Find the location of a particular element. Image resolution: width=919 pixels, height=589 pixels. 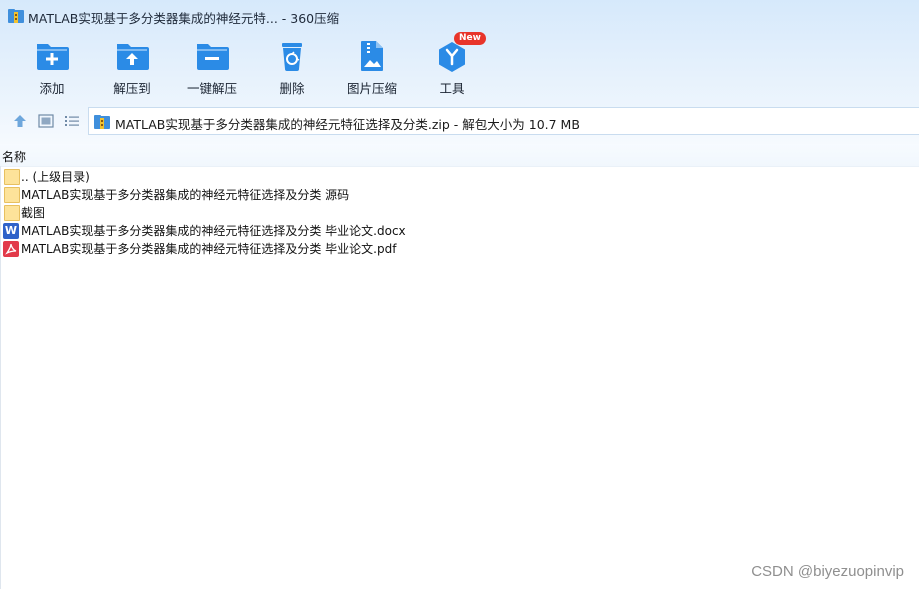

list-item-parent-directory: .. (上级目录) is located at coordinates (459, 177).